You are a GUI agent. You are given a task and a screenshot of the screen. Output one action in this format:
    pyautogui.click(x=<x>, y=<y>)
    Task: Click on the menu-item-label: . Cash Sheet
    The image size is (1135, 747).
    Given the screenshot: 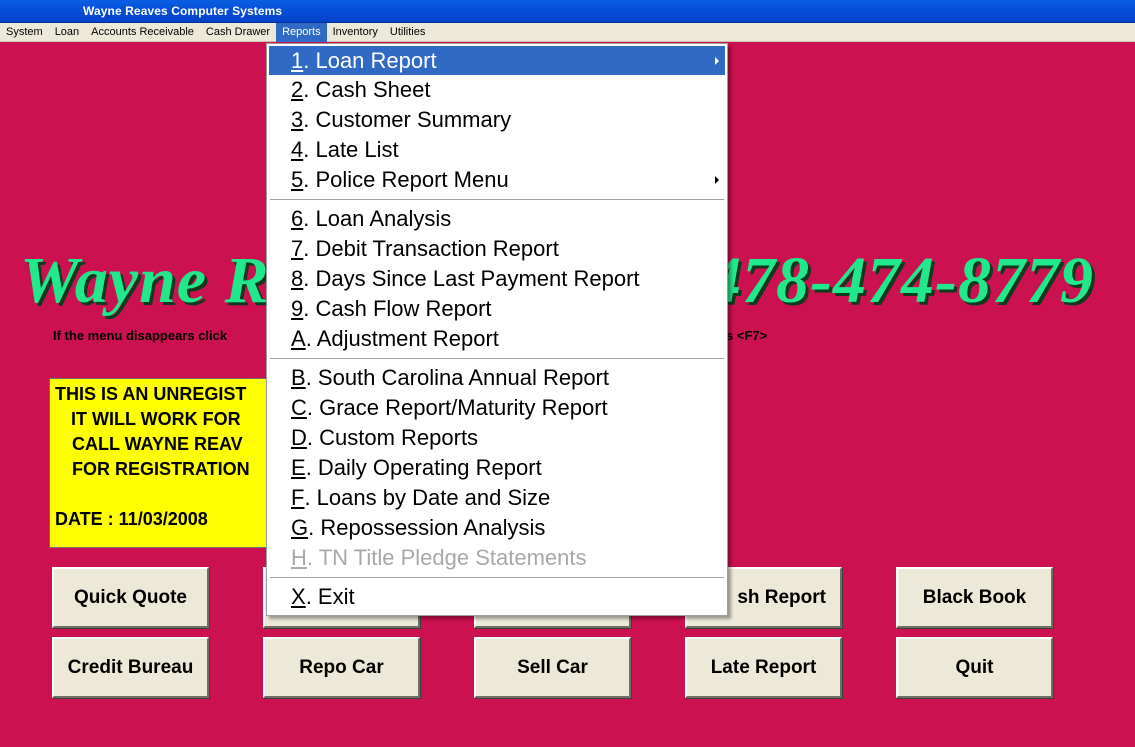 What is the action you would take?
    pyautogui.click(x=367, y=89)
    